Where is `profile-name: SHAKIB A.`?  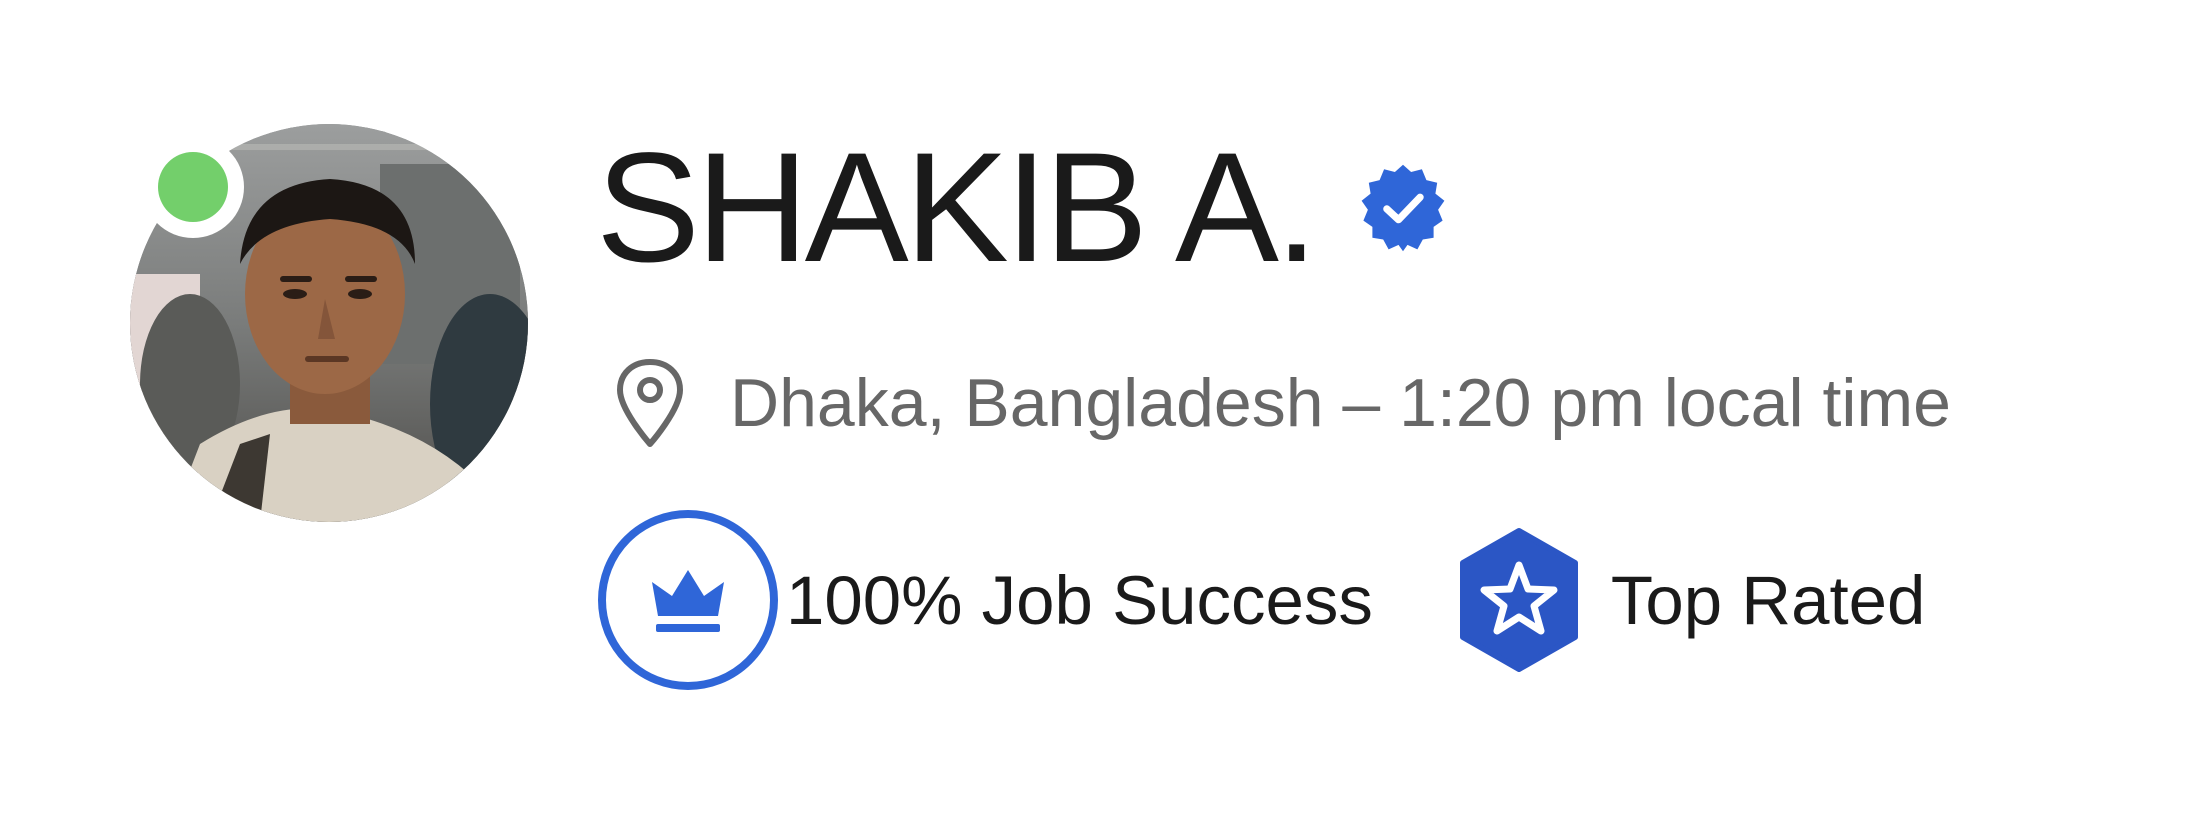
profile-name: SHAKIB A. is located at coordinates (957, 208).